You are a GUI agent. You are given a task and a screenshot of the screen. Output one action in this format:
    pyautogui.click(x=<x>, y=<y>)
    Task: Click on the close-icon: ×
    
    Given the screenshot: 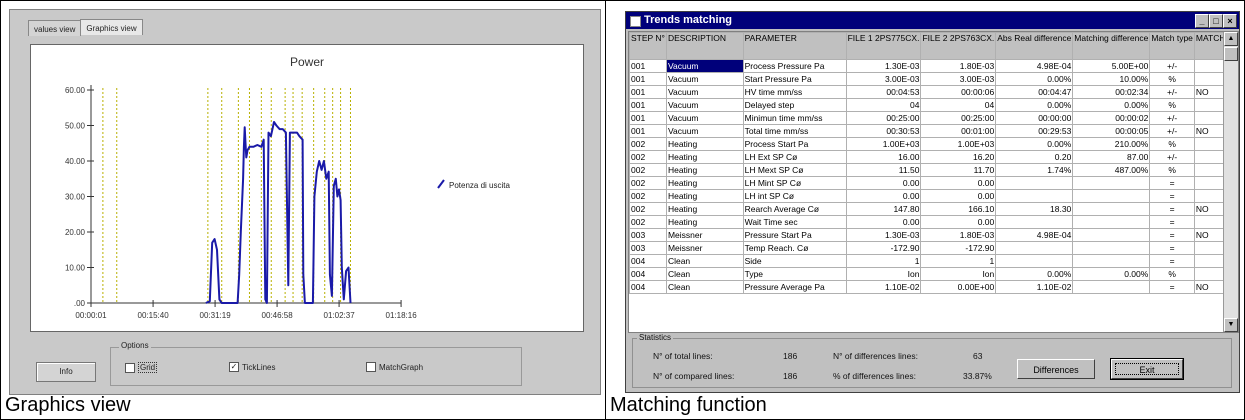 What is the action you would take?
    pyautogui.click(x=1230, y=21)
    